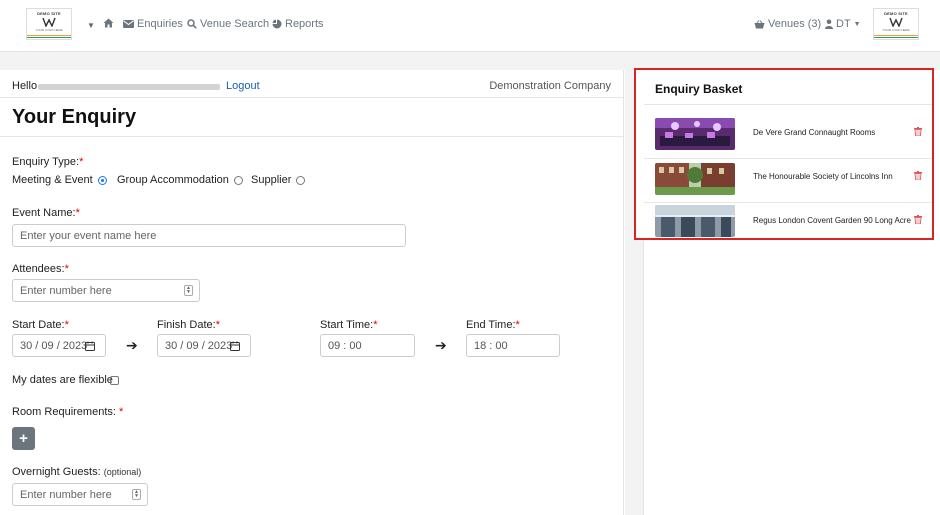  Describe the element at coordinates (491, 345) in the screenshot. I see `end-time-value: 18 : 00` at that location.